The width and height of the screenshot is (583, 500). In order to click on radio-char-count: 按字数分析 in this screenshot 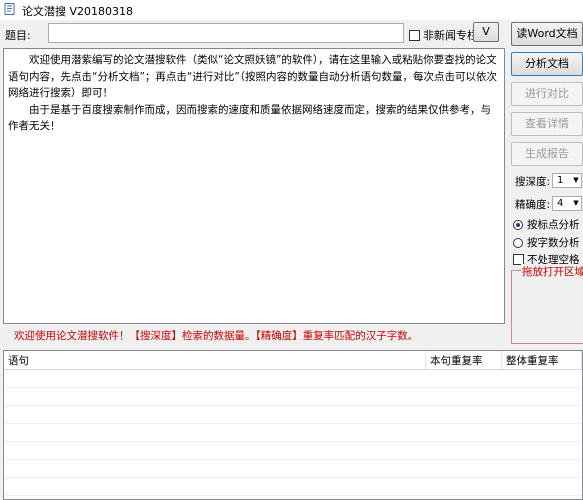, I will do `click(546, 242)`.